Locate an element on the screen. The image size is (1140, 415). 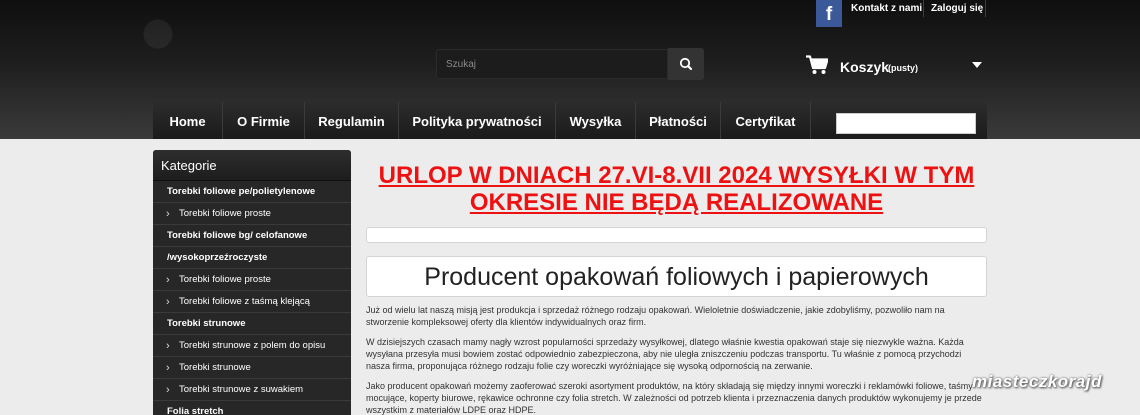
search-button is located at coordinates (686, 64).